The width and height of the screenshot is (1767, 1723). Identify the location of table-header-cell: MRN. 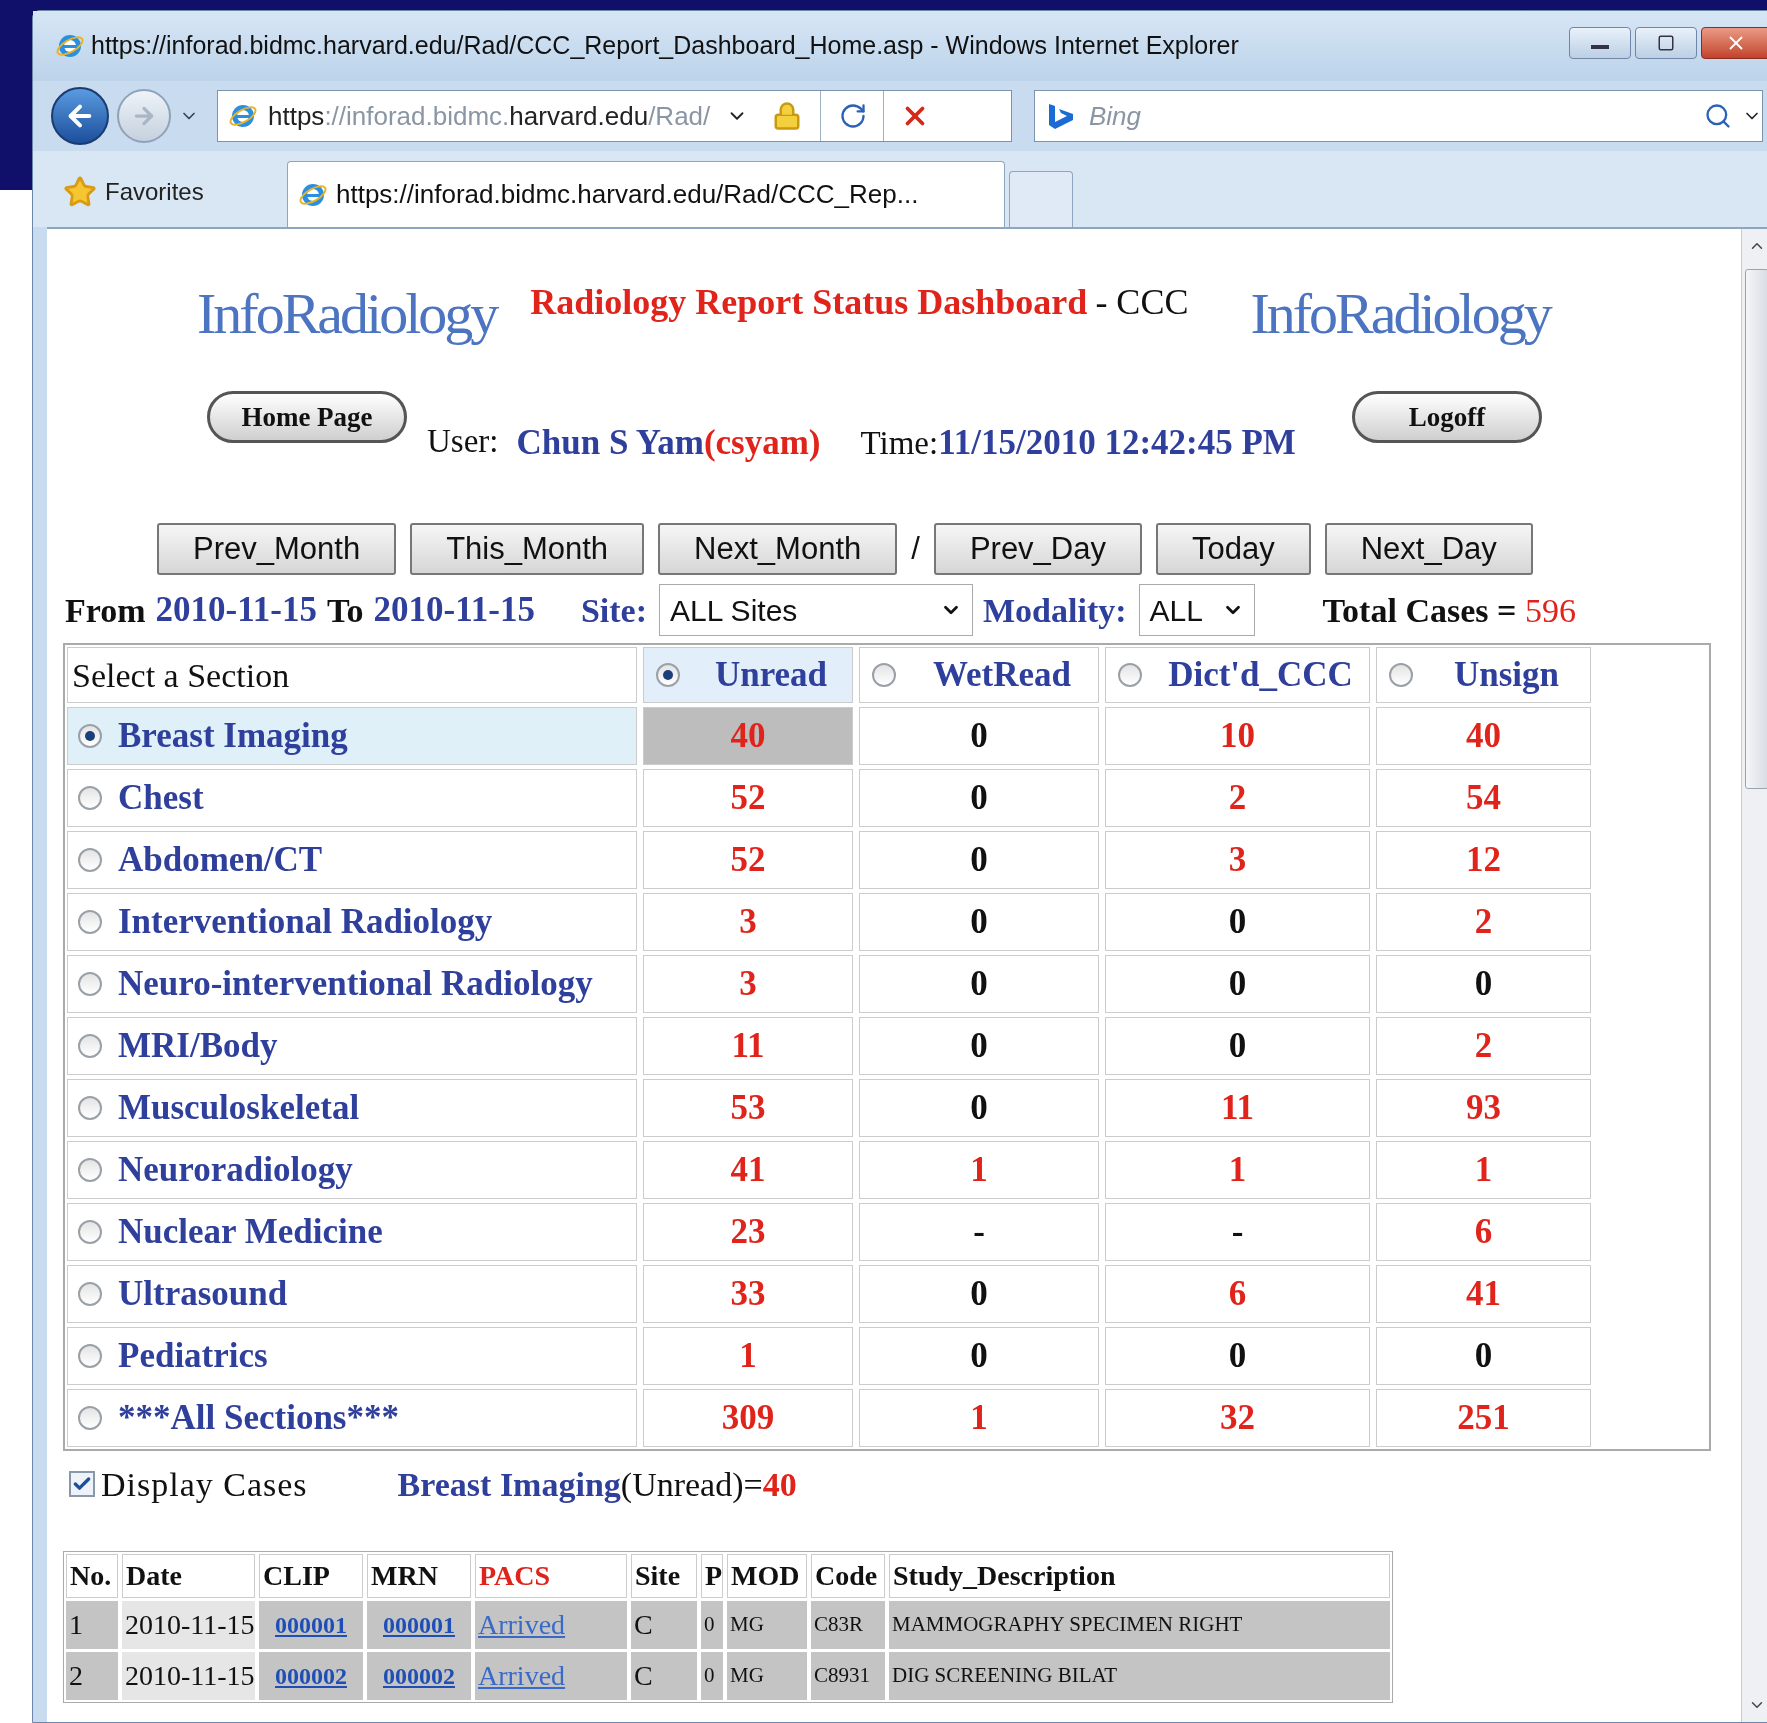
(419, 1576).